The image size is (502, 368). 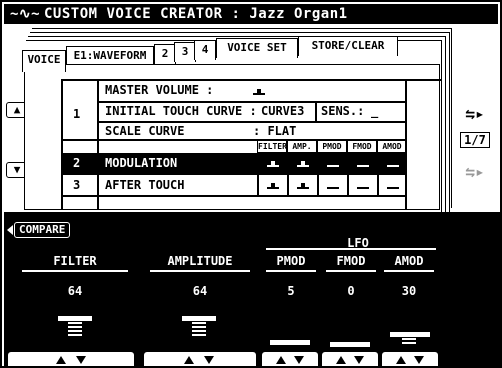 I want to click on scale-curve-value: : FLAT, so click(x=274, y=131).